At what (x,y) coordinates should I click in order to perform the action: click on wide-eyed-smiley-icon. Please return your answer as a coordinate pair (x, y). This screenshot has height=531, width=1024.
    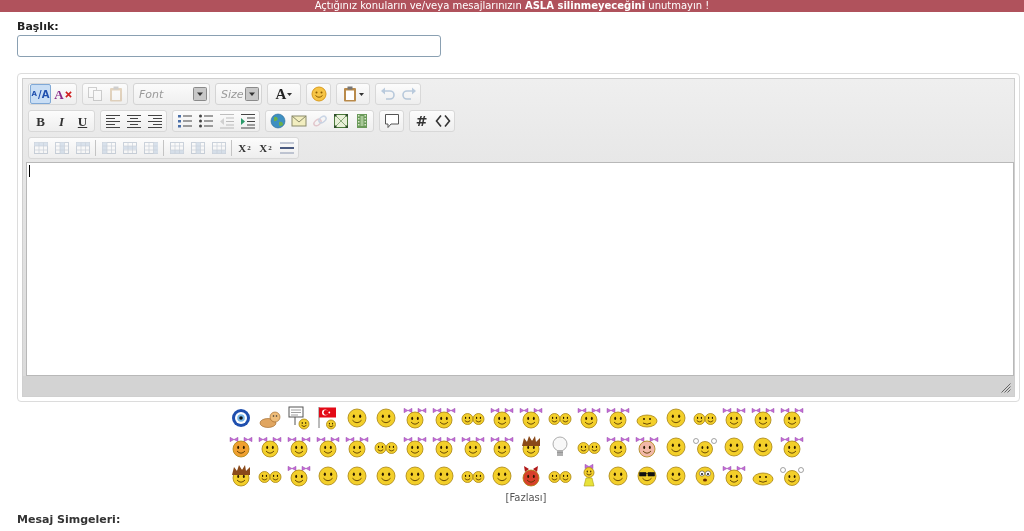
    Looking at the image, I should click on (704, 475).